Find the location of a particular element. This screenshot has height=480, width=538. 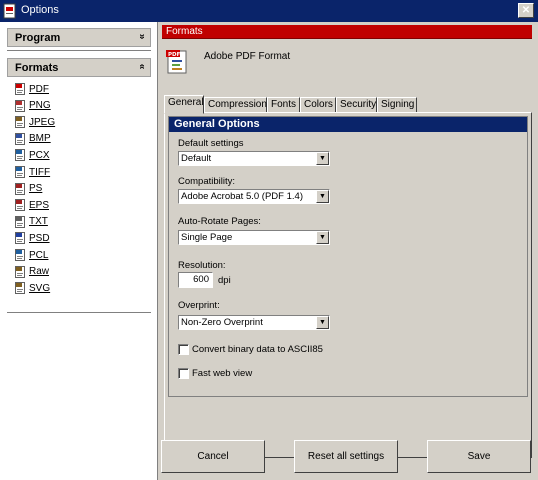

fast-web-label: Fast web view is located at coordinates (222, 373).